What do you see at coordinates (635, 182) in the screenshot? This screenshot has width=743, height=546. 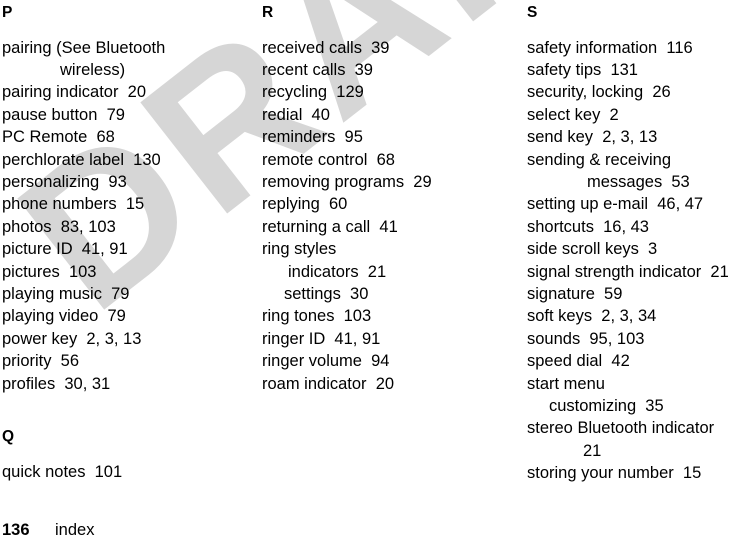 I see `index-entry: messages 53` at bounding box center [635, 182].